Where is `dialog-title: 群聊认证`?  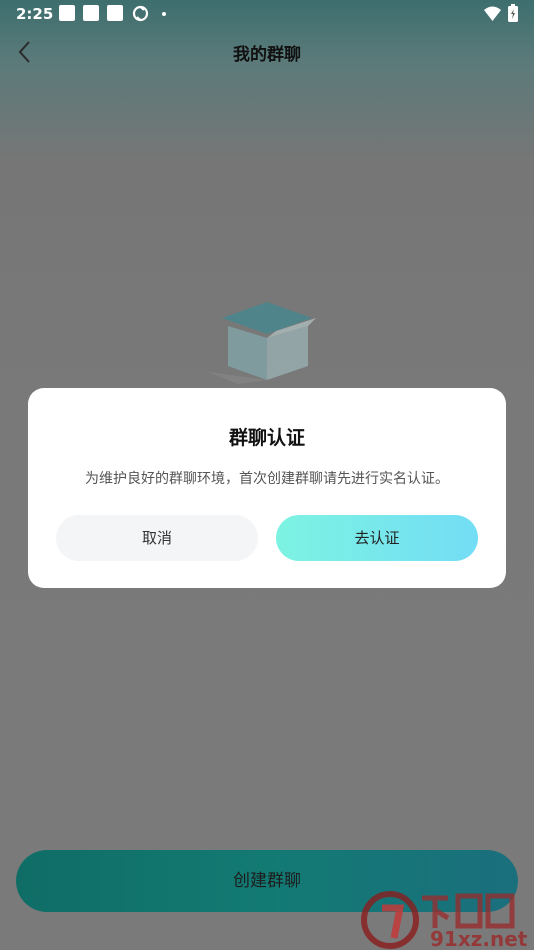
dialog-title: 群聊认证 is located at coordinates (266, 438).